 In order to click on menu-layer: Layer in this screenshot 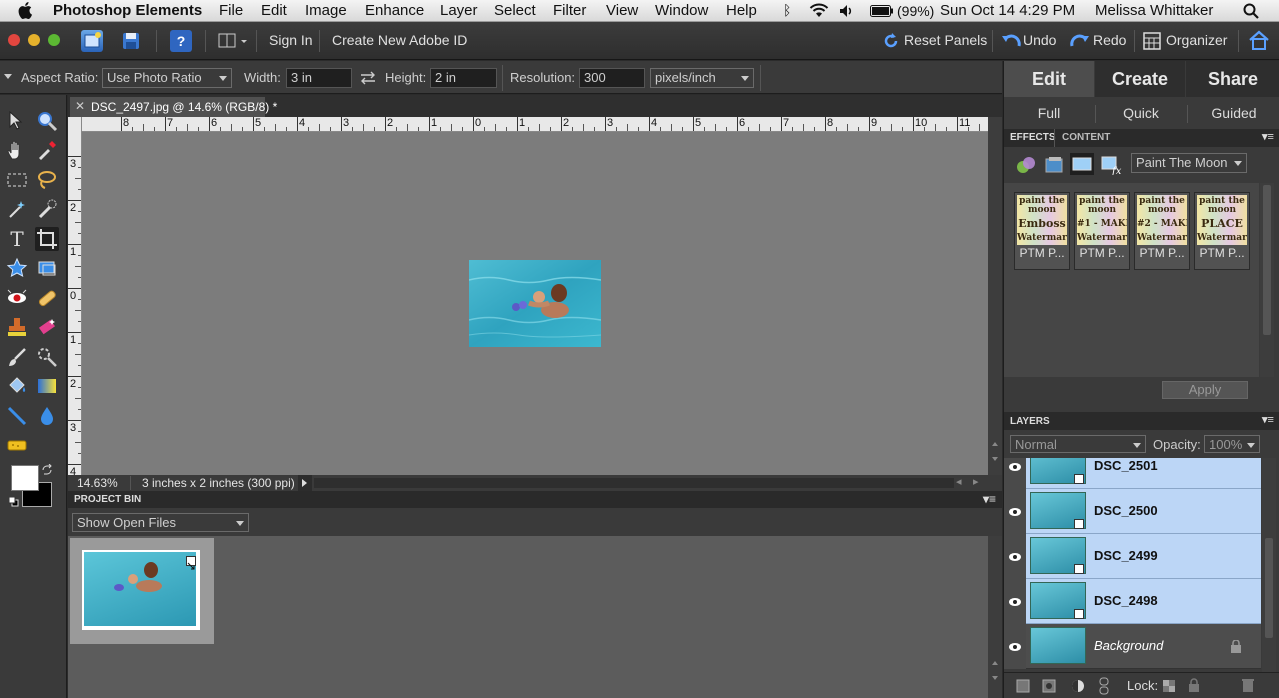, I will do `click(459, 10)`.